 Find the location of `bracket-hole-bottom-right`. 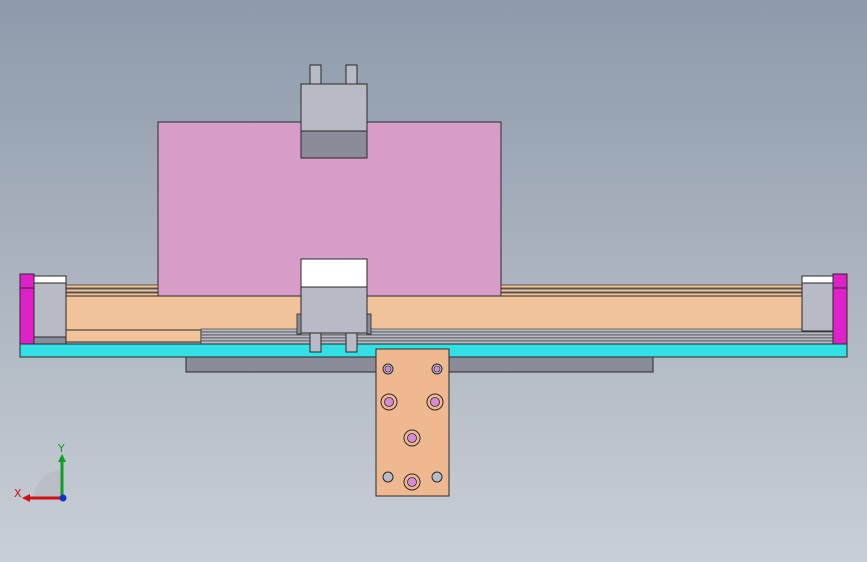

bracket-hole-bottom-right is located at coordinates (437, 477).